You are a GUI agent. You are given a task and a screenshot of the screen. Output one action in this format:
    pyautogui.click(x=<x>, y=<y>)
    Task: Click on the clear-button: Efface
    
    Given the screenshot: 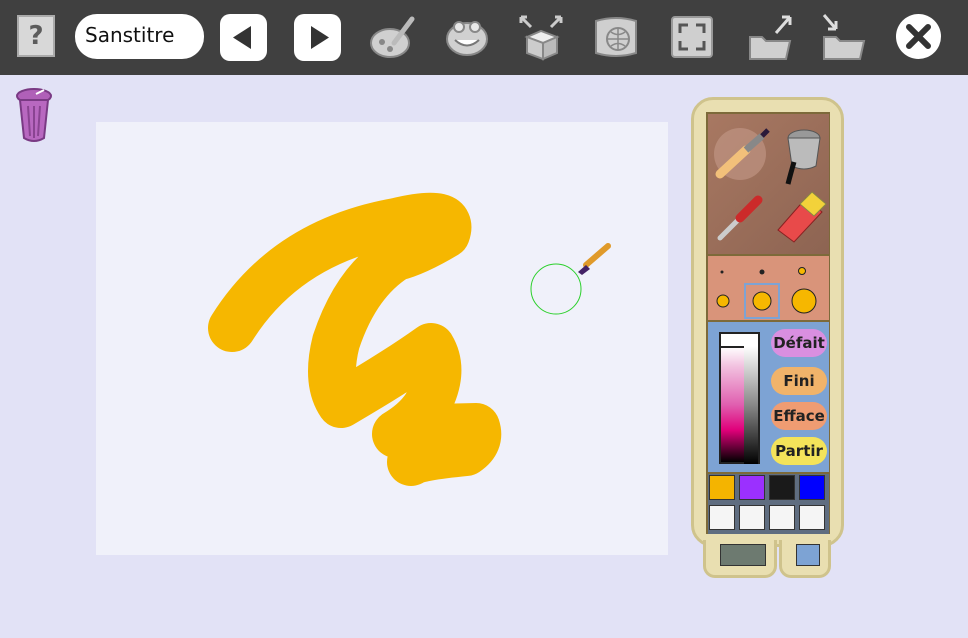 What is the action you would take?
    pyautogui.click(x=799, y=416)
    